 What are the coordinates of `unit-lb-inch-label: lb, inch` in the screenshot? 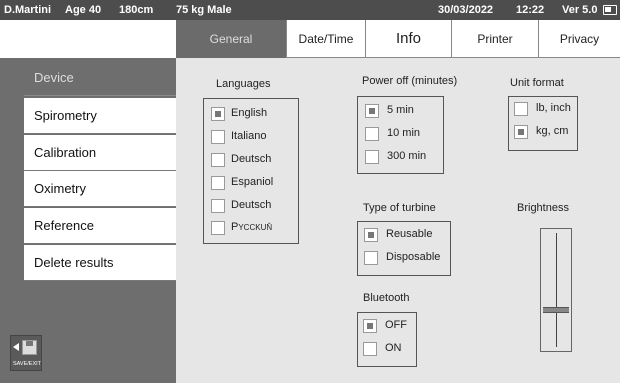 It's located at (553, 108).